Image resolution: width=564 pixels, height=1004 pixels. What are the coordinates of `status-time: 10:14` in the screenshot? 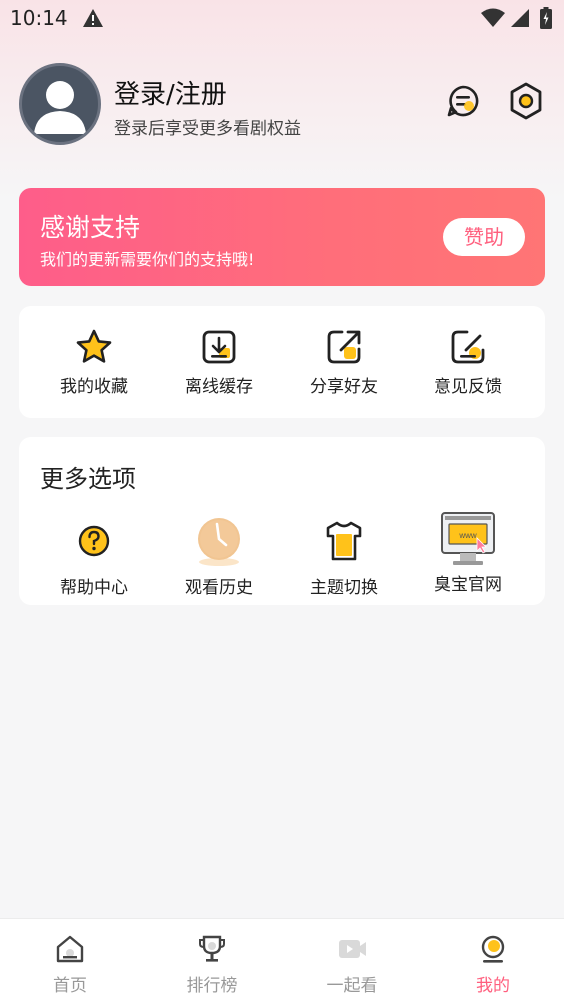 It's located at (39, 18).